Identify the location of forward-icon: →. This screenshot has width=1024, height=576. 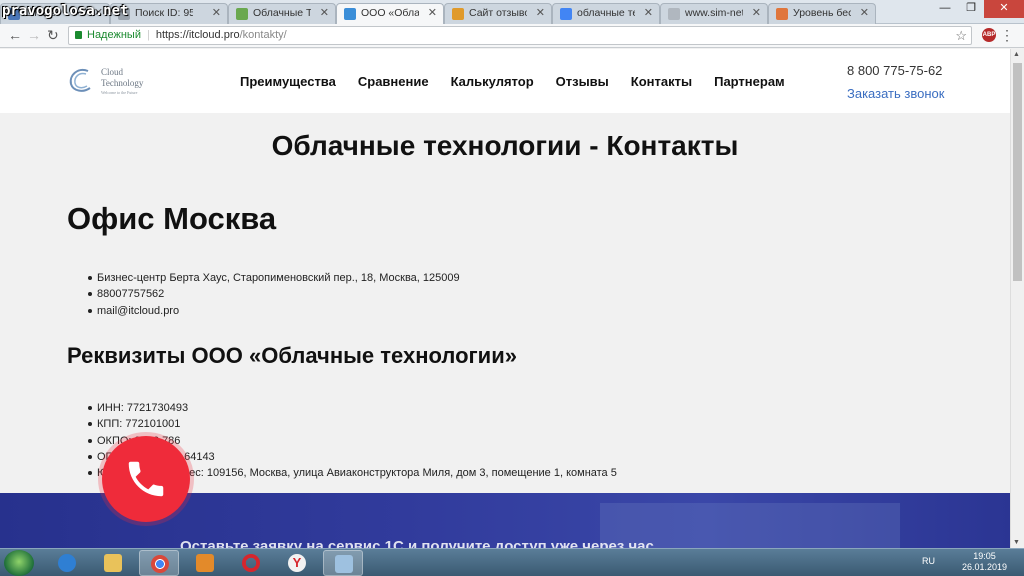
(34, 35).